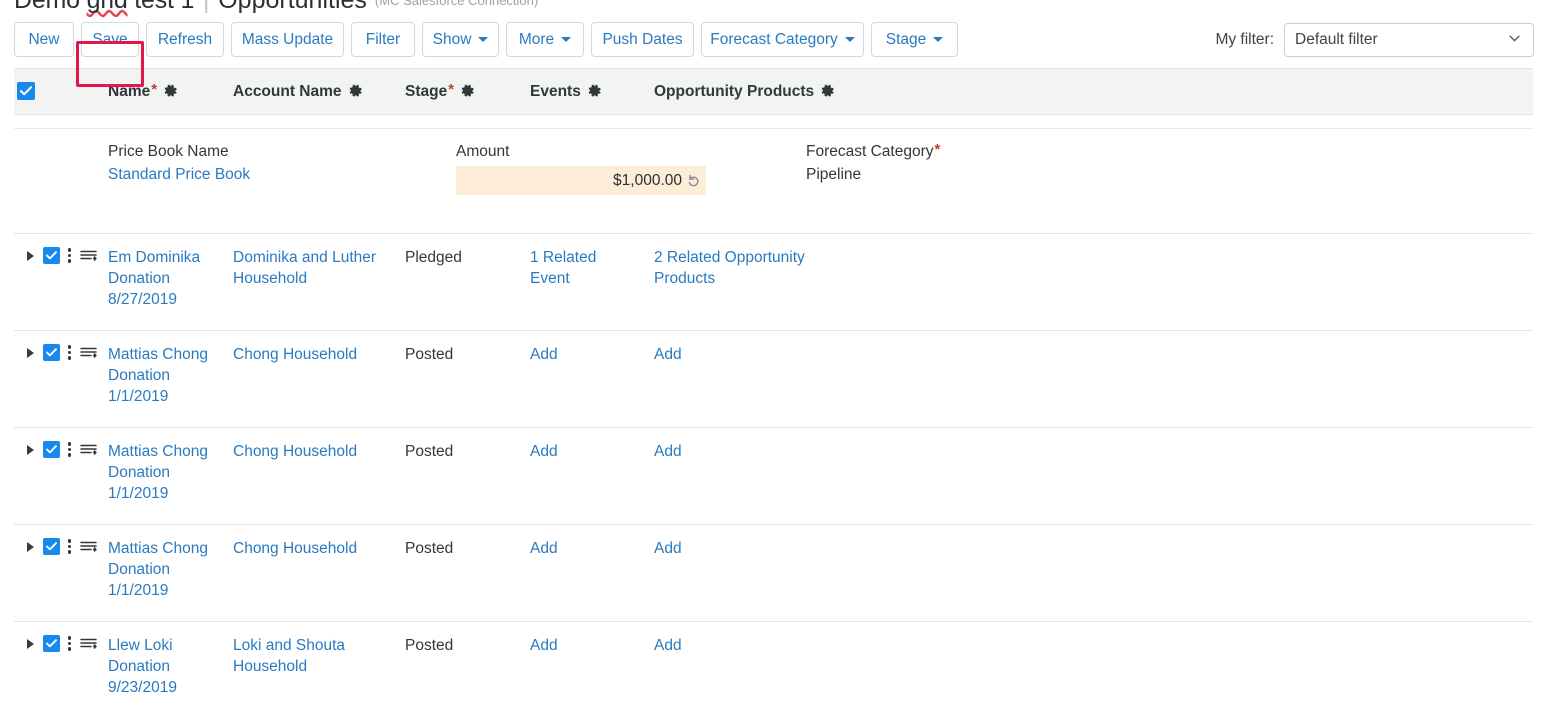 This screenshot has width=1548, height=707. I want to click on filter-button-label: Filter, so click(383, 39).